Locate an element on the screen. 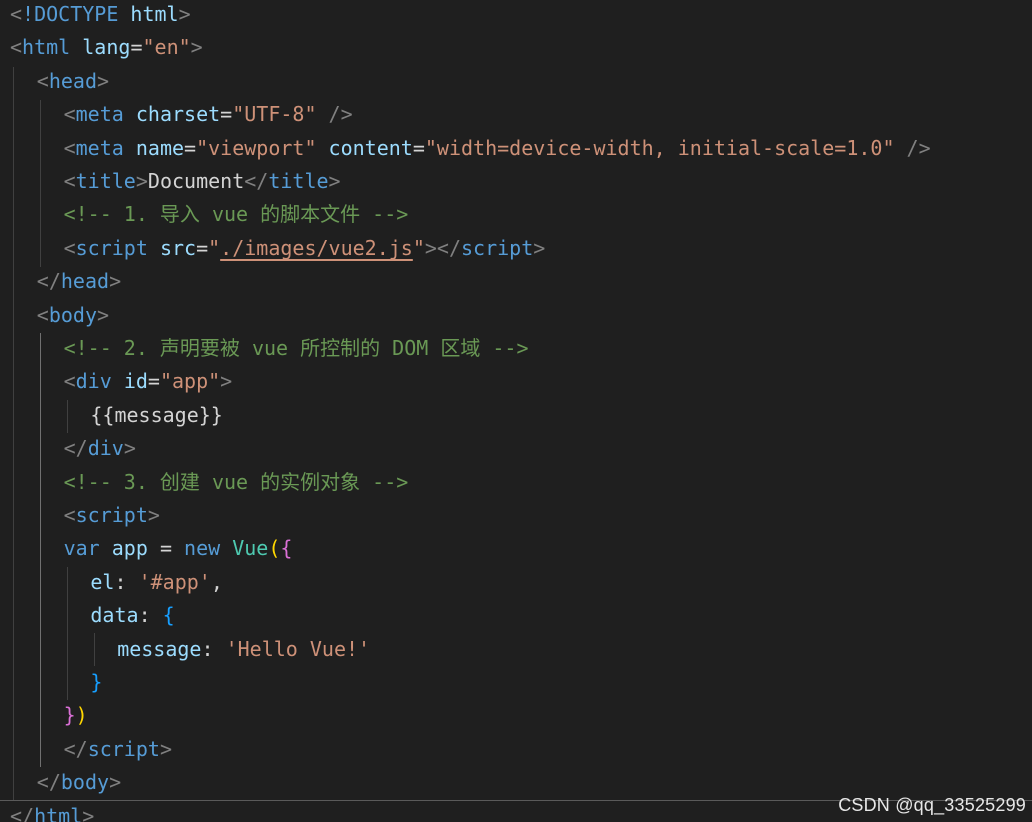  code-token: <!-- 3. 创建 vue 的实例对象 --> is located at coordinates (236, 481).